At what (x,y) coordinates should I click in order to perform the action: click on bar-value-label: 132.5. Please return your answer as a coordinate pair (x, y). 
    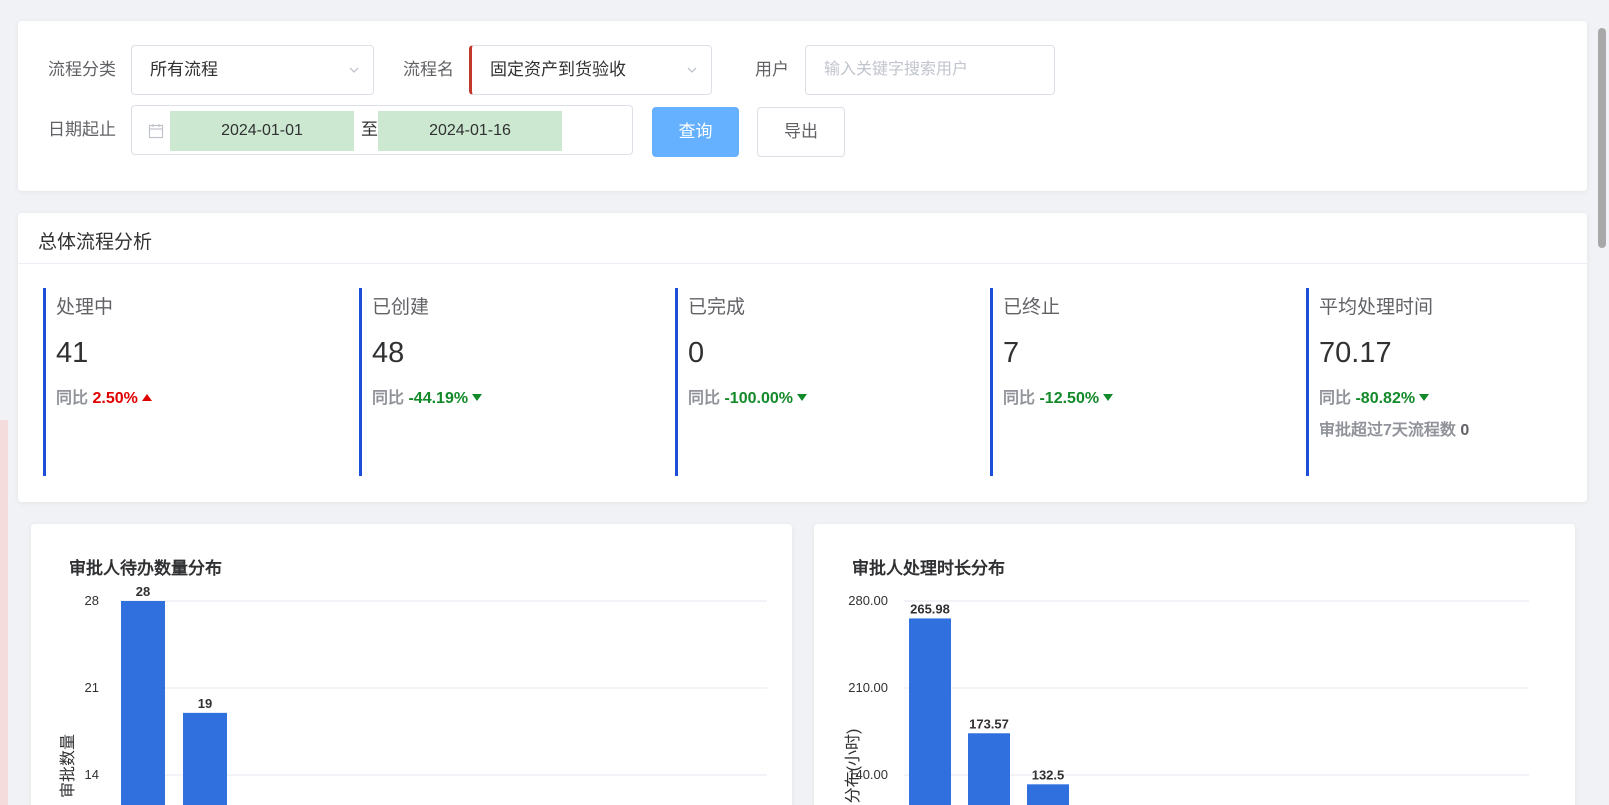
    Looking at the image, I should click on (1048, 774).